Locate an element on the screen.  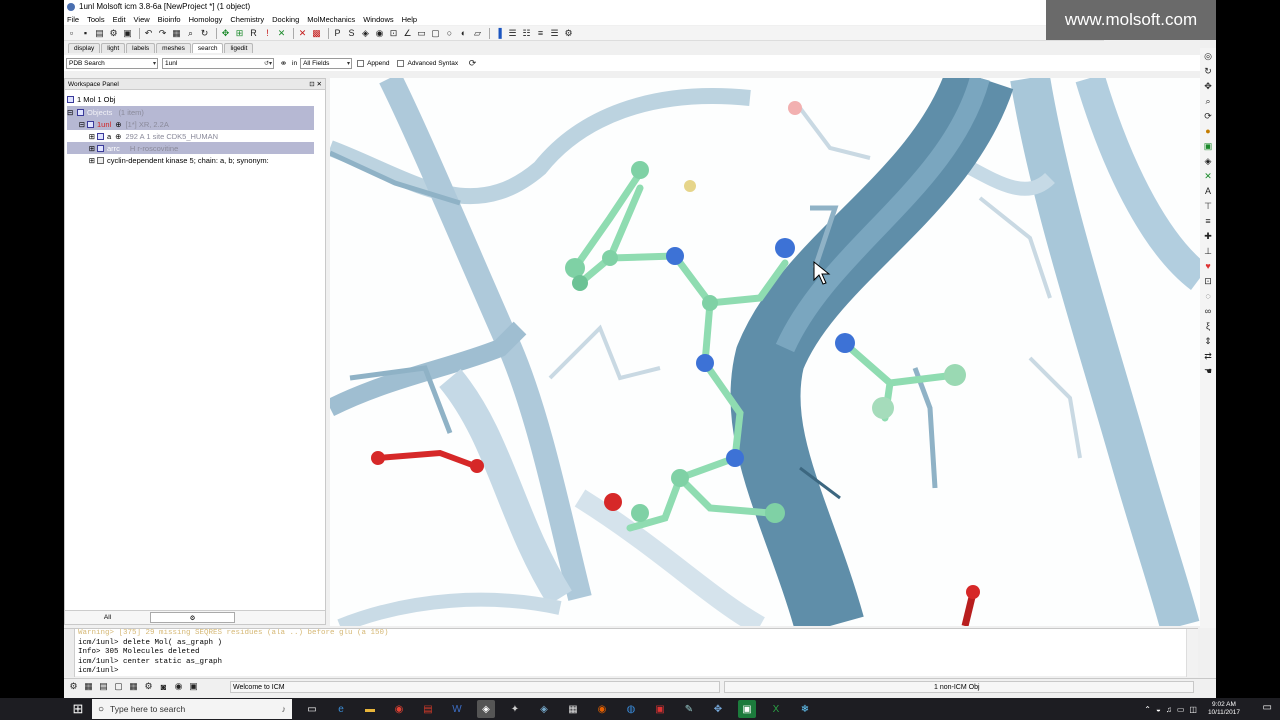
advanced-syntax-checkbox is located at coordinates (401, 63).